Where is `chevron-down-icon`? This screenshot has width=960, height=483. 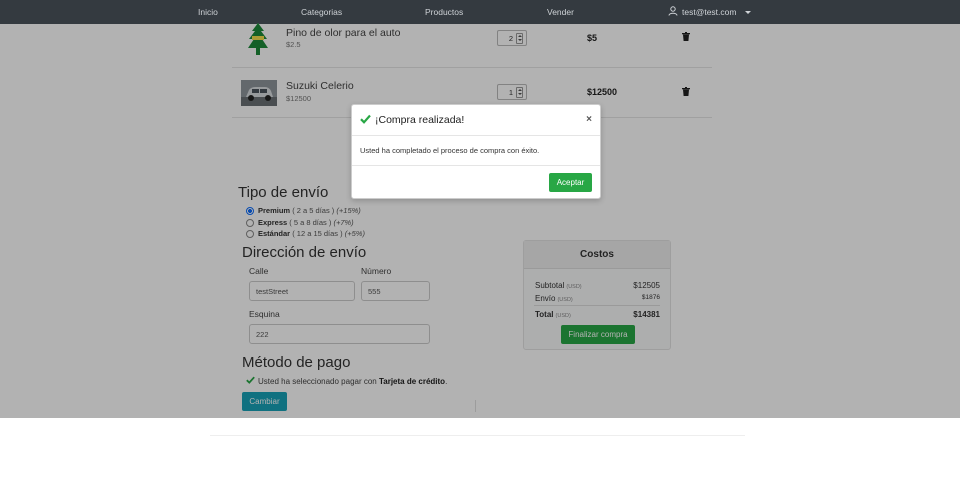
chevron-down-icon is located at coordinates (748, 12).